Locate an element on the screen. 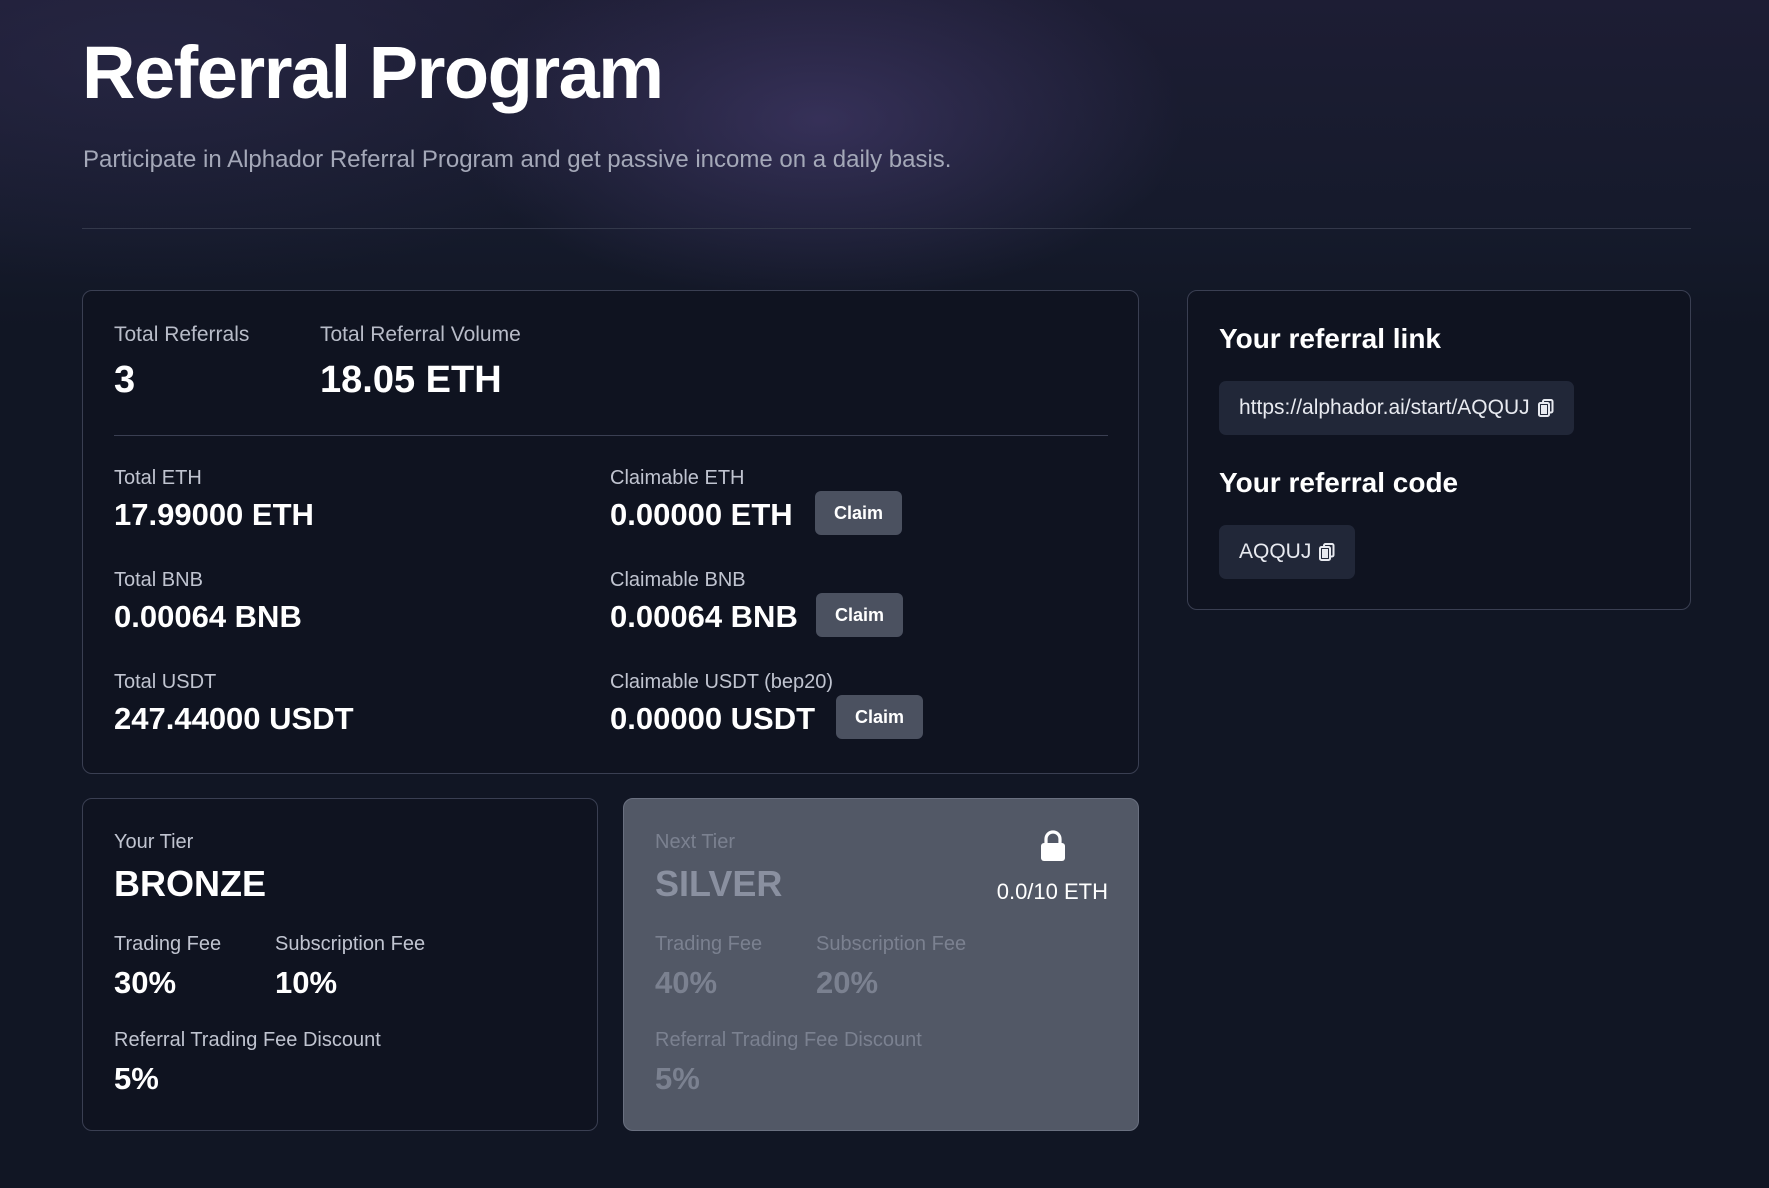 This screenshot has width=1769, height=1188. claimable-eth-value: 0.00000 ETH is located at coordinates (701, 514).